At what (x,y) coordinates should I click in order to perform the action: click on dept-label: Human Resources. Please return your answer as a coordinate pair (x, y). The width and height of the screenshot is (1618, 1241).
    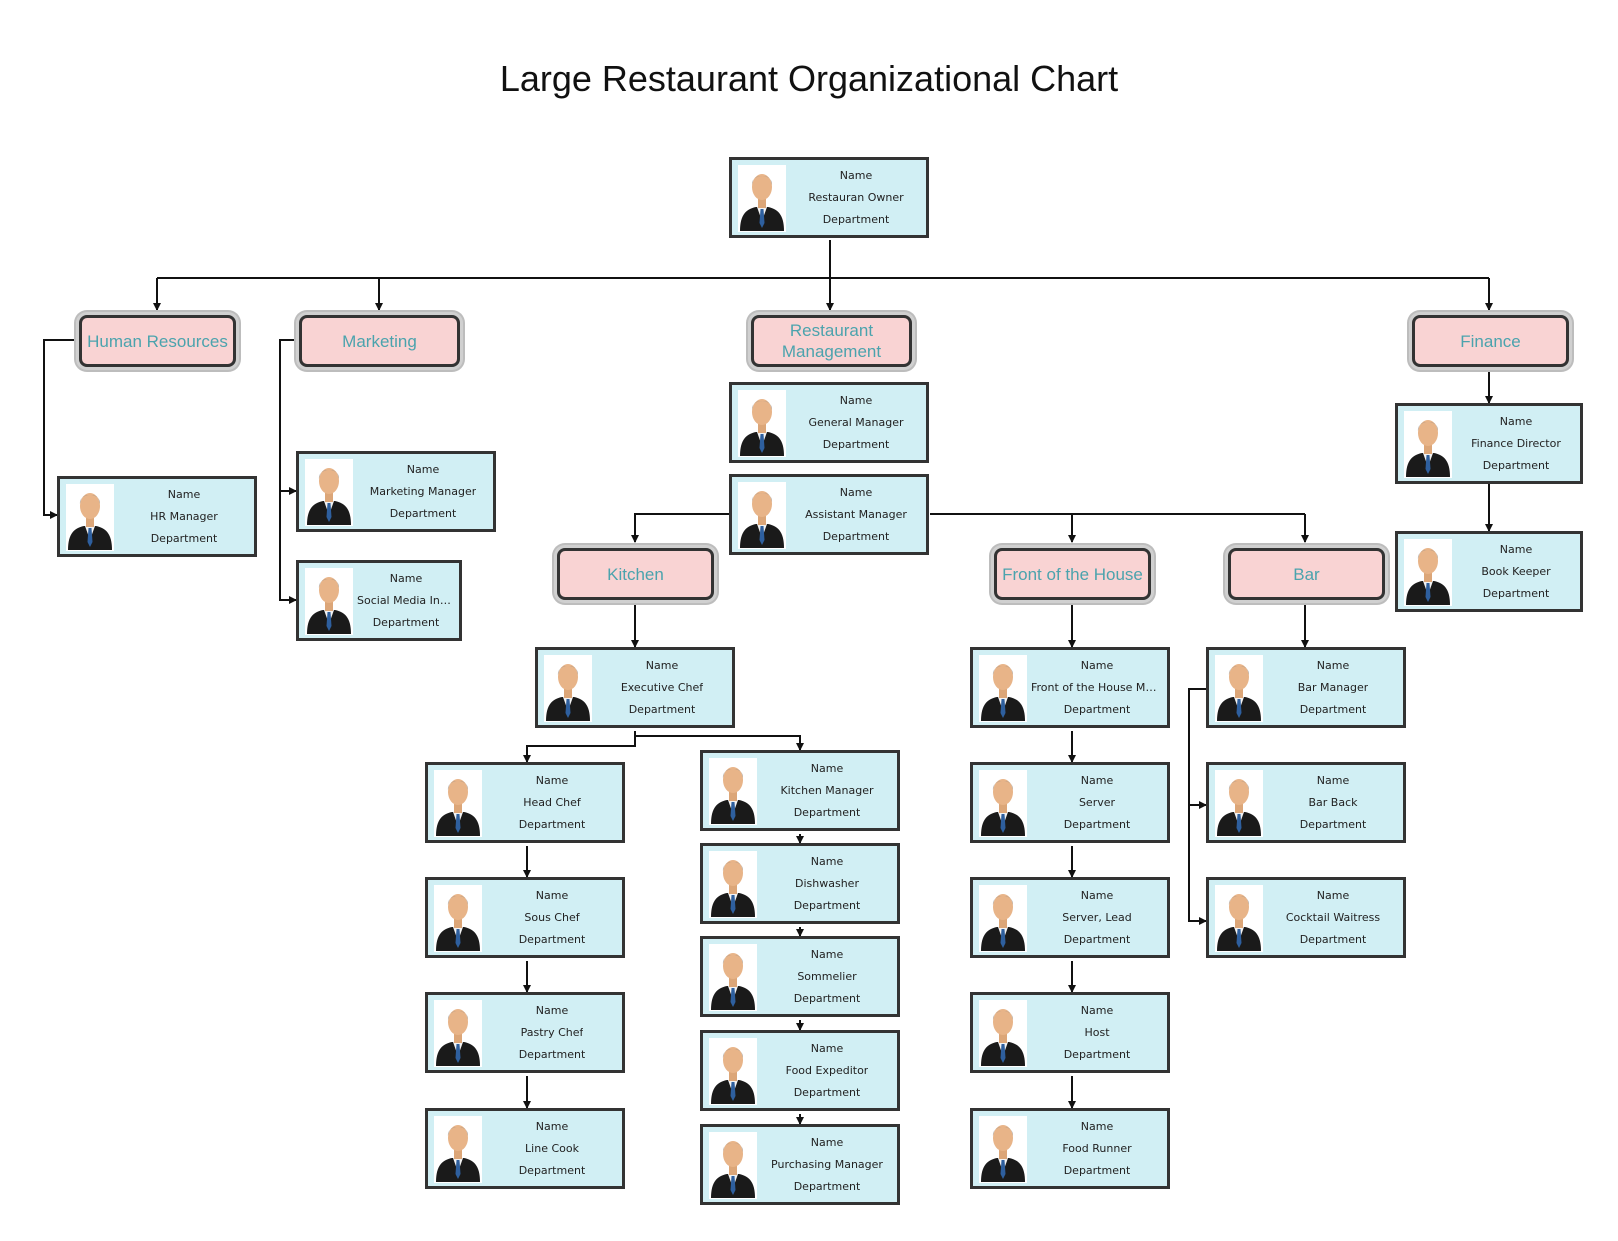
    Looking at the image, I should click on (157, 341).